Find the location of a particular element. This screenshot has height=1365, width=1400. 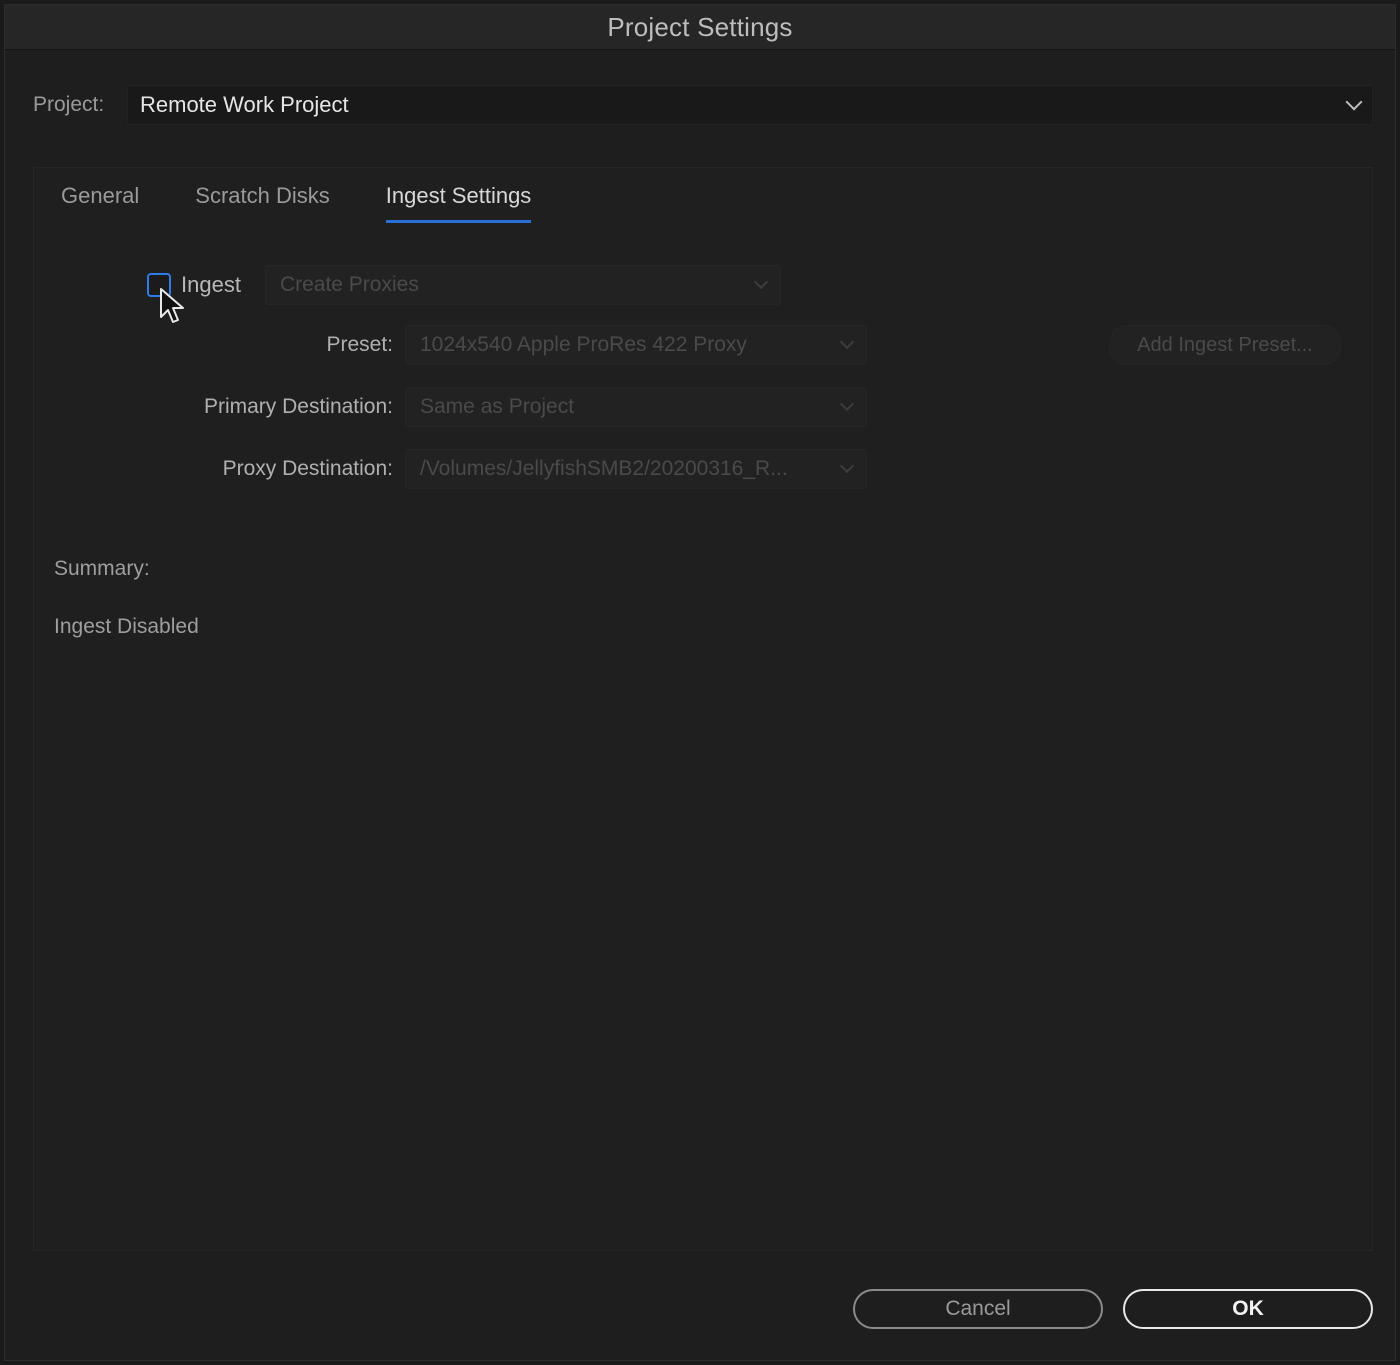

preset-label: Preset: is located at coordinates (359, 344).